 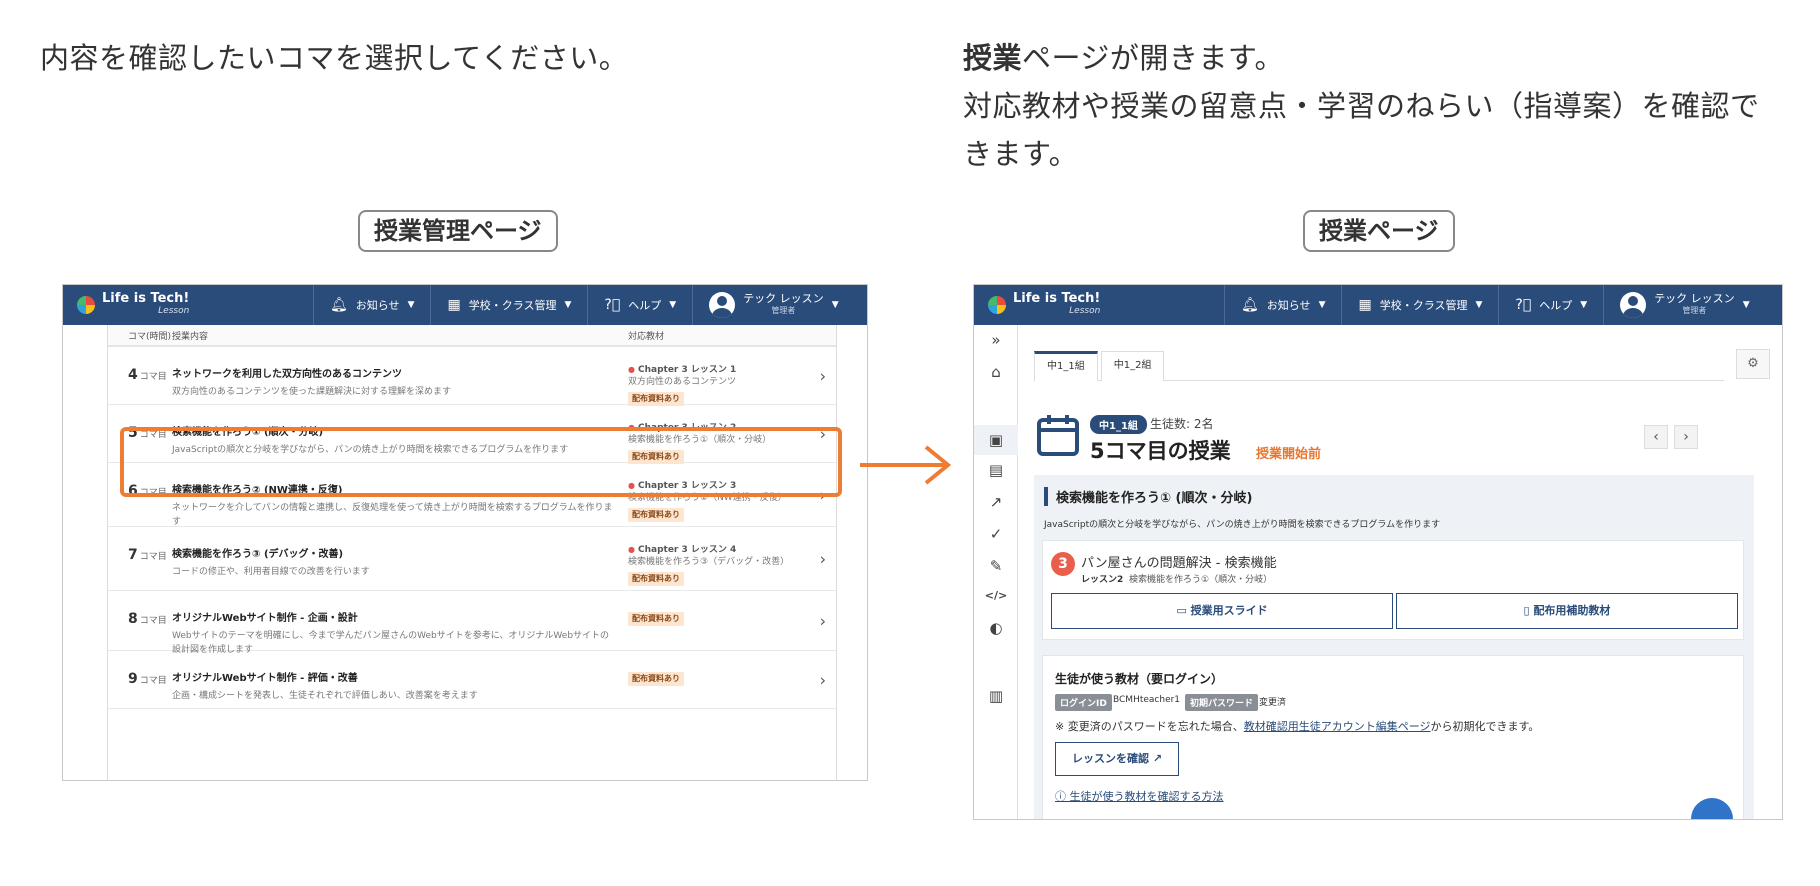 What do you see at coordinates (996, 566) in the screenshot?
I see `pen-icon: ✎` at bounding box center [996, 566].